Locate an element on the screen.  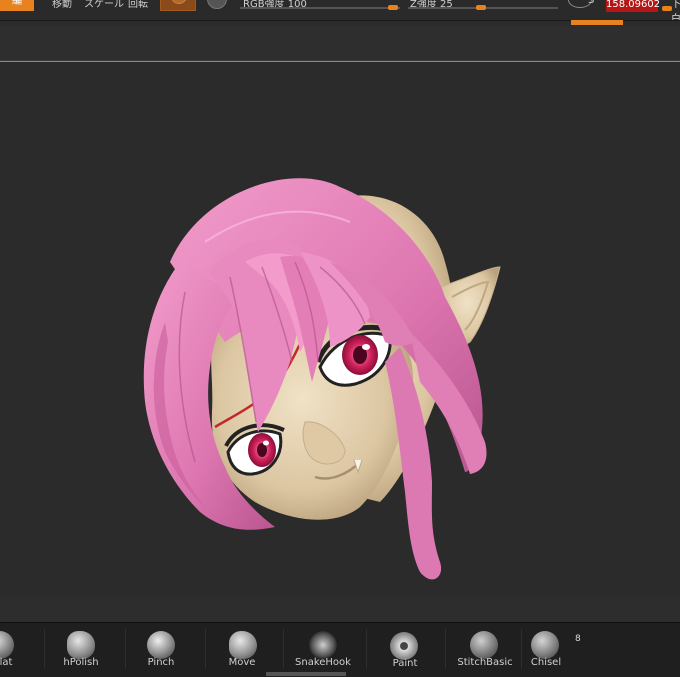
pinch-brush-icon is located at coordinates (161, 645).